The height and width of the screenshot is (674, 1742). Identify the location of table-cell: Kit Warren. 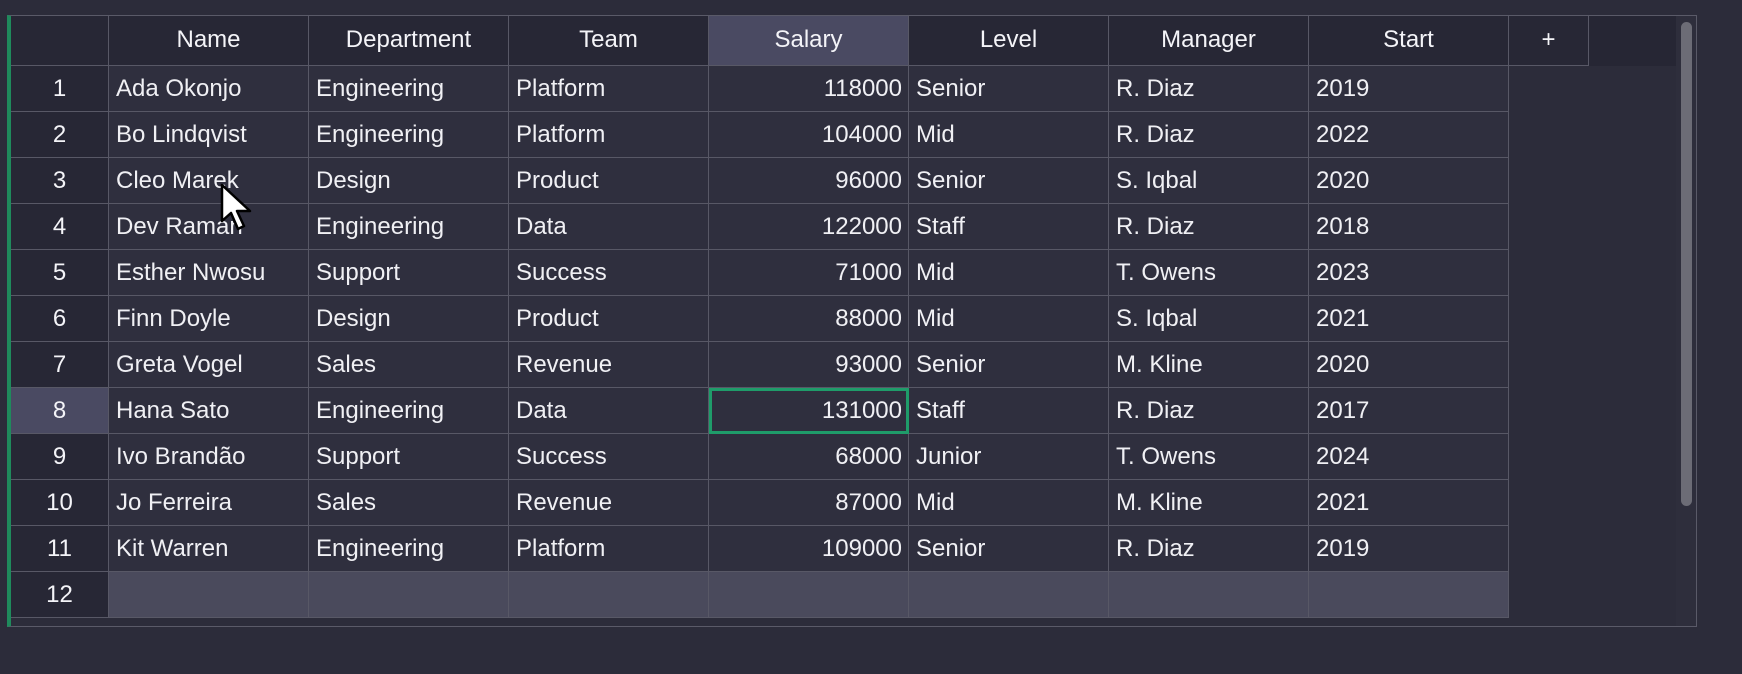
(209, 549).